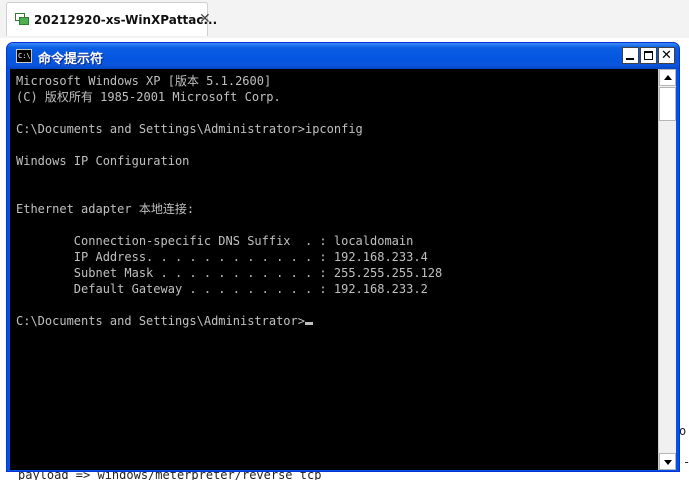 The width and height of the screenshot is (689, 483). What do you see at coordinates (148, 97) in the screenshot?
I see `console-line: (C) 版权所有 1985-2001 Microsoft Corp.` at bounding box center [148, 97].